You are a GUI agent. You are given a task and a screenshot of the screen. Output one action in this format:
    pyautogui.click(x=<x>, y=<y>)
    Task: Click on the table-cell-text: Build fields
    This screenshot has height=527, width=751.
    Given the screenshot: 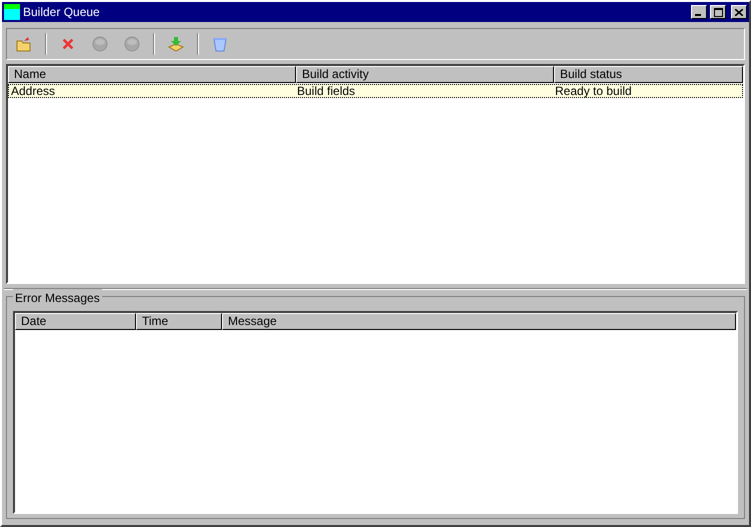 What is the action you would take?
    pyautogui.click(x=326, y=91)
    